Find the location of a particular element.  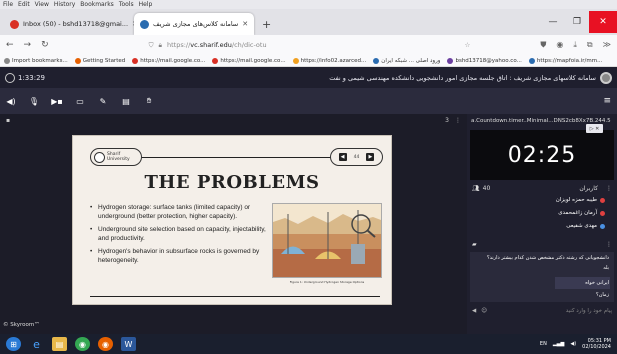

tab-gmail: Inbox (50) - bshd13718@gmai... ✕ is located at coordinates (69, 24).